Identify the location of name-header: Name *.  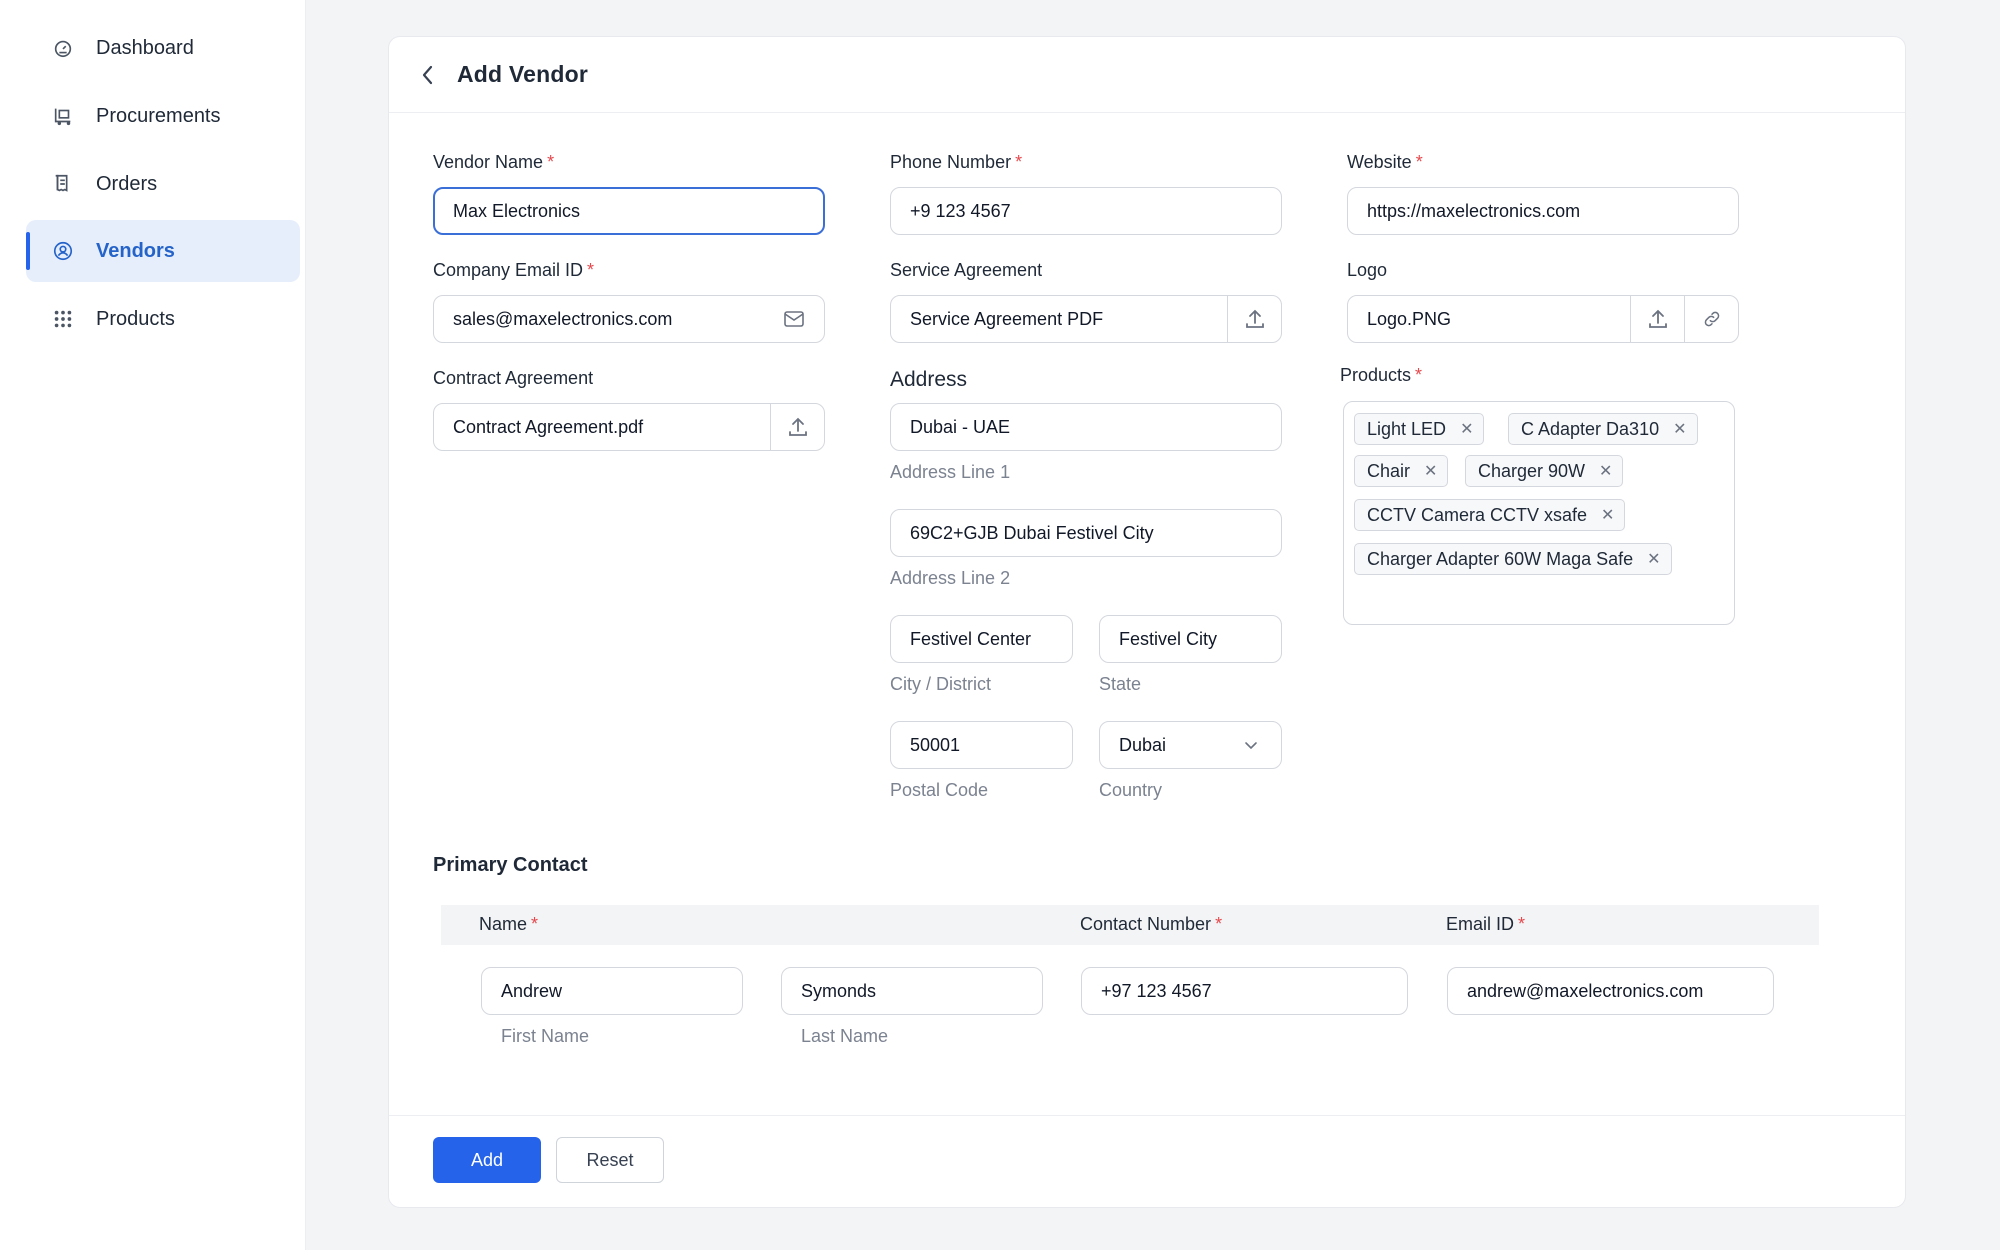
(508, 924).